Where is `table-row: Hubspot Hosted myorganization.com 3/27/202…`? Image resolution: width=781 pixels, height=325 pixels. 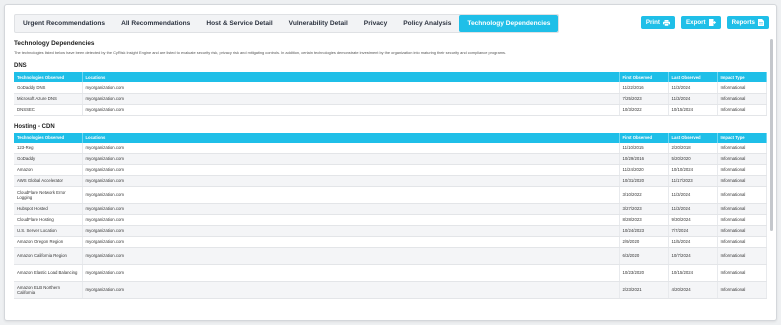 table-row: Hubspot Hosted myorganization.com 3/27/202… is located at coordinates (390, 209).